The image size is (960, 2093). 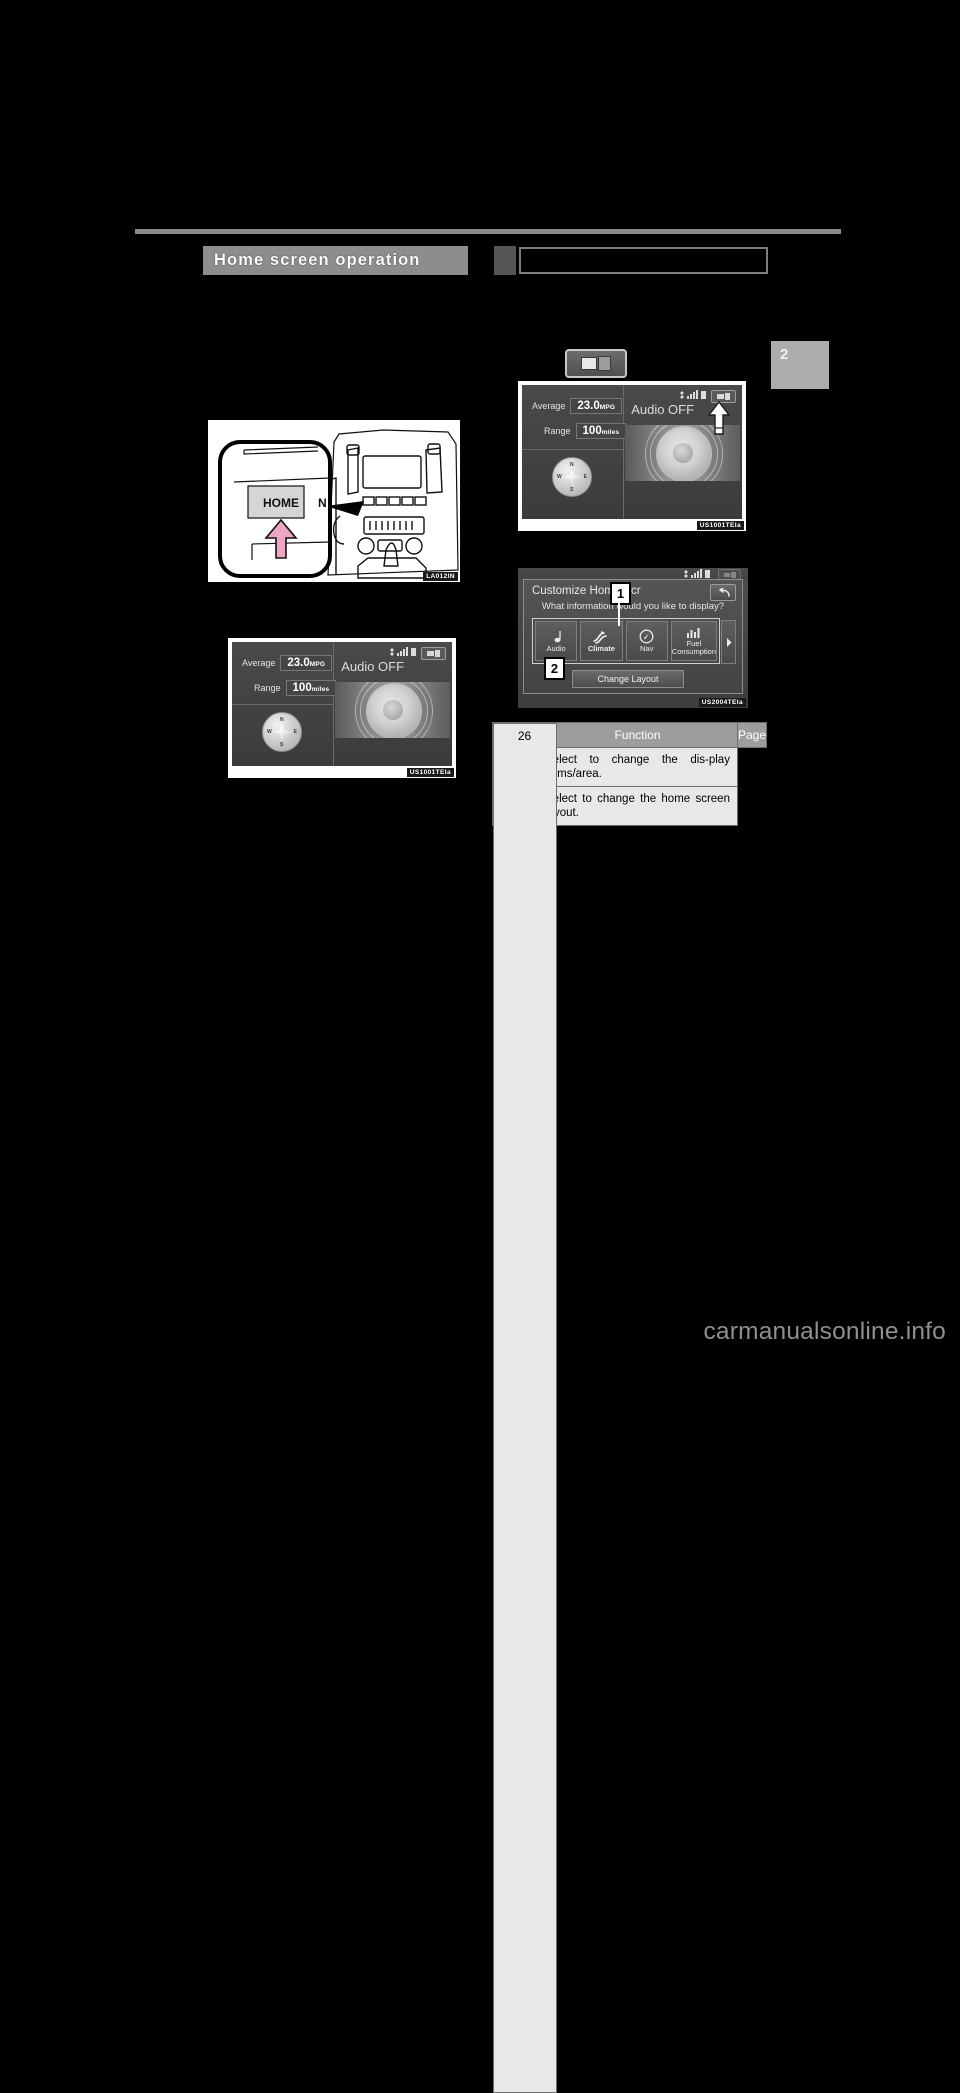 I want to click on status-bar, so click(x=403, y=651).